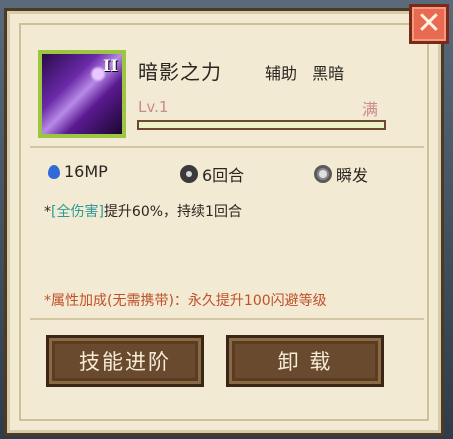 Image resolution: width=453 pixels, height=439 pixels. What do you see at coordinates (305, 361) in the screenshot?
I see `unequip-button: 卸 载` at bounding box center [305, 361].